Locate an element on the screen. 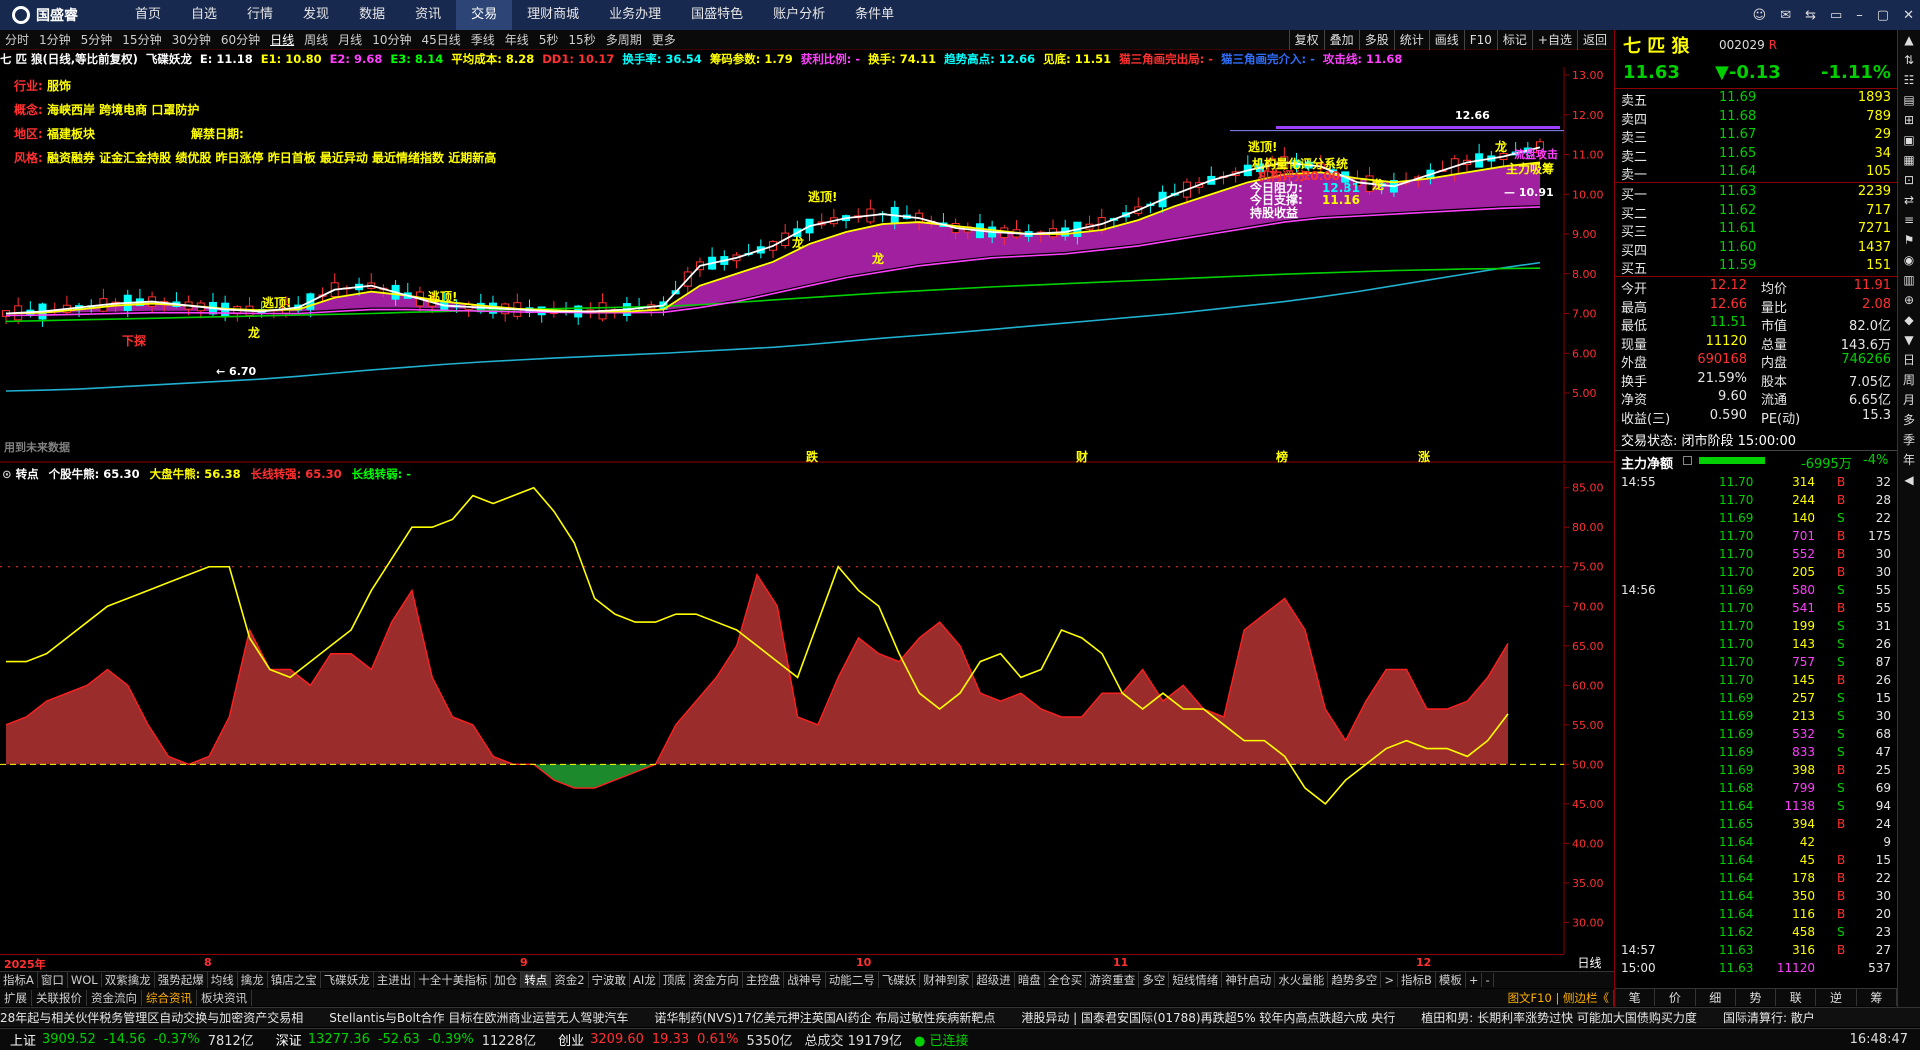 Image resolution: width=1920 pixels, height=1050 pixels. indicator-tab-27: 多空 is located at coordinates (1154, 980).